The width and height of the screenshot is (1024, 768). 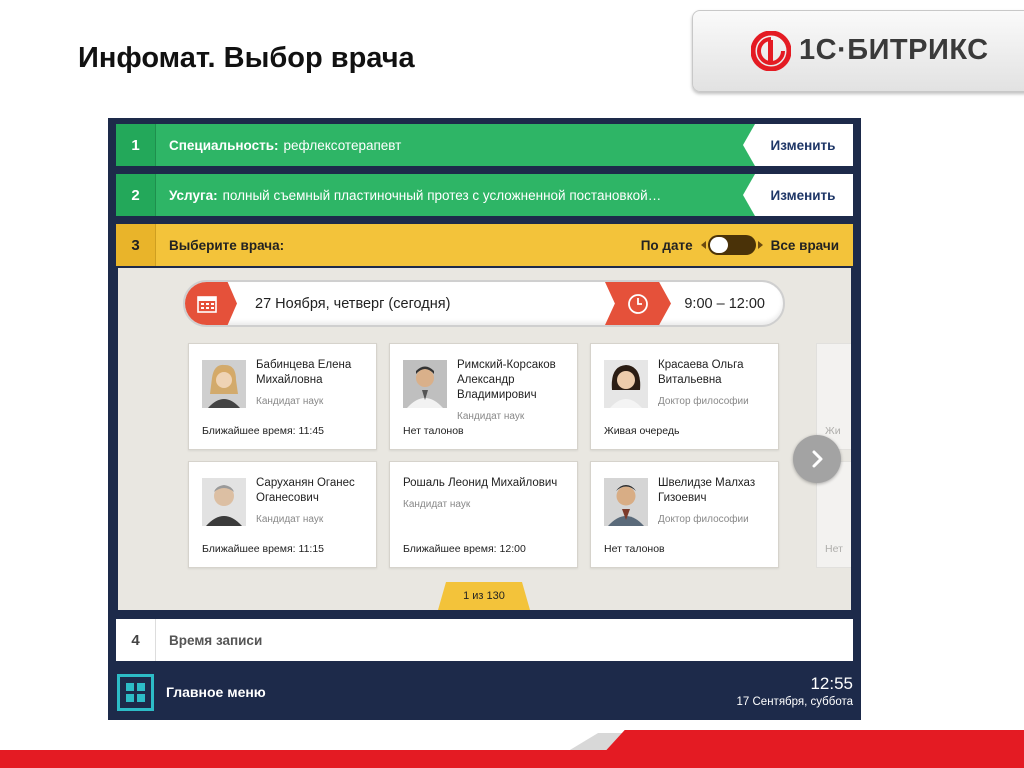 What do you see at coordinates (484, 640) in the screenshot?
I see `step-appointment-time: 4 Время записи` at bounding box center [484, 640].